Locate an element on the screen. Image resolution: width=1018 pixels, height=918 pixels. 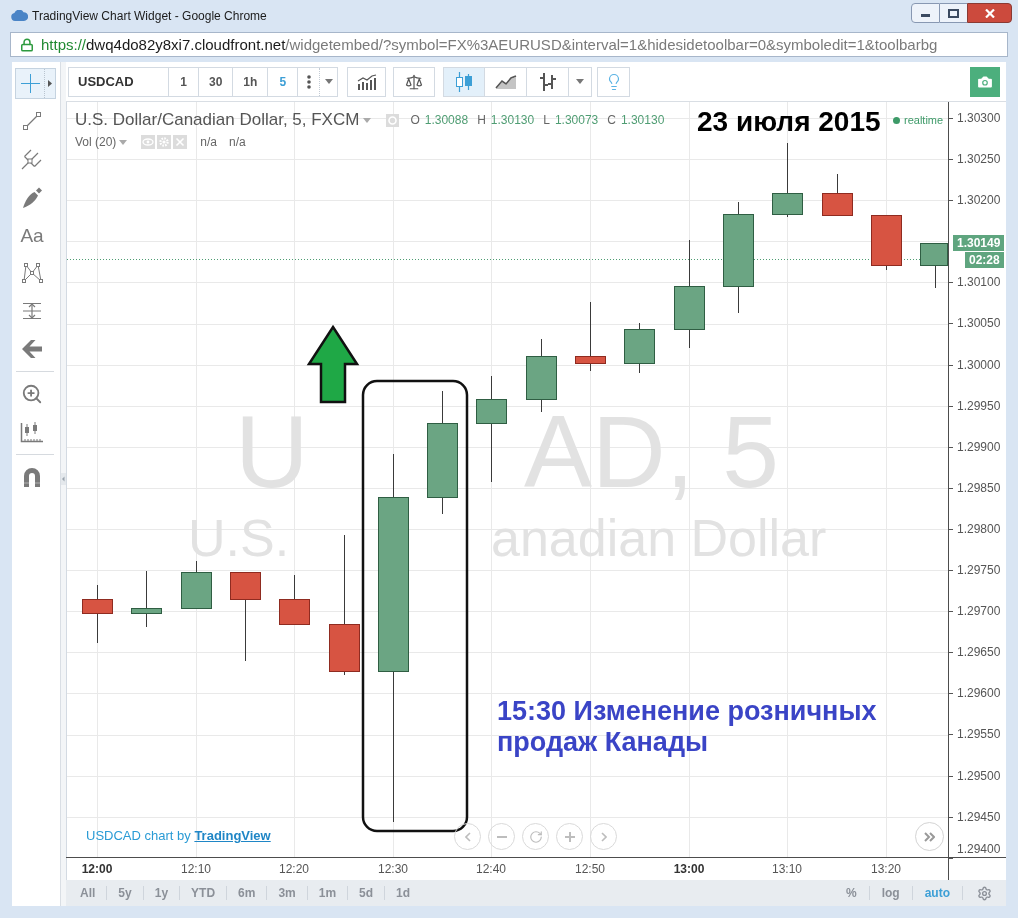
trend-line-icon is located at coordinates (32, 121).